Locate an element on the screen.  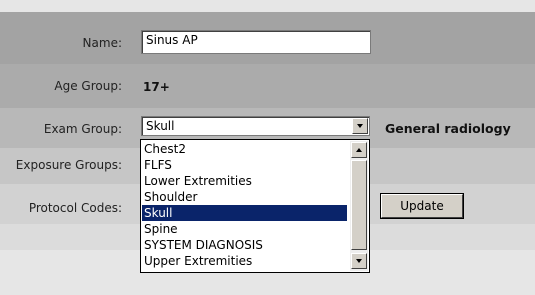
list-item: SYSTEM DIAGNOSIS is located at coordinates (244, 245).